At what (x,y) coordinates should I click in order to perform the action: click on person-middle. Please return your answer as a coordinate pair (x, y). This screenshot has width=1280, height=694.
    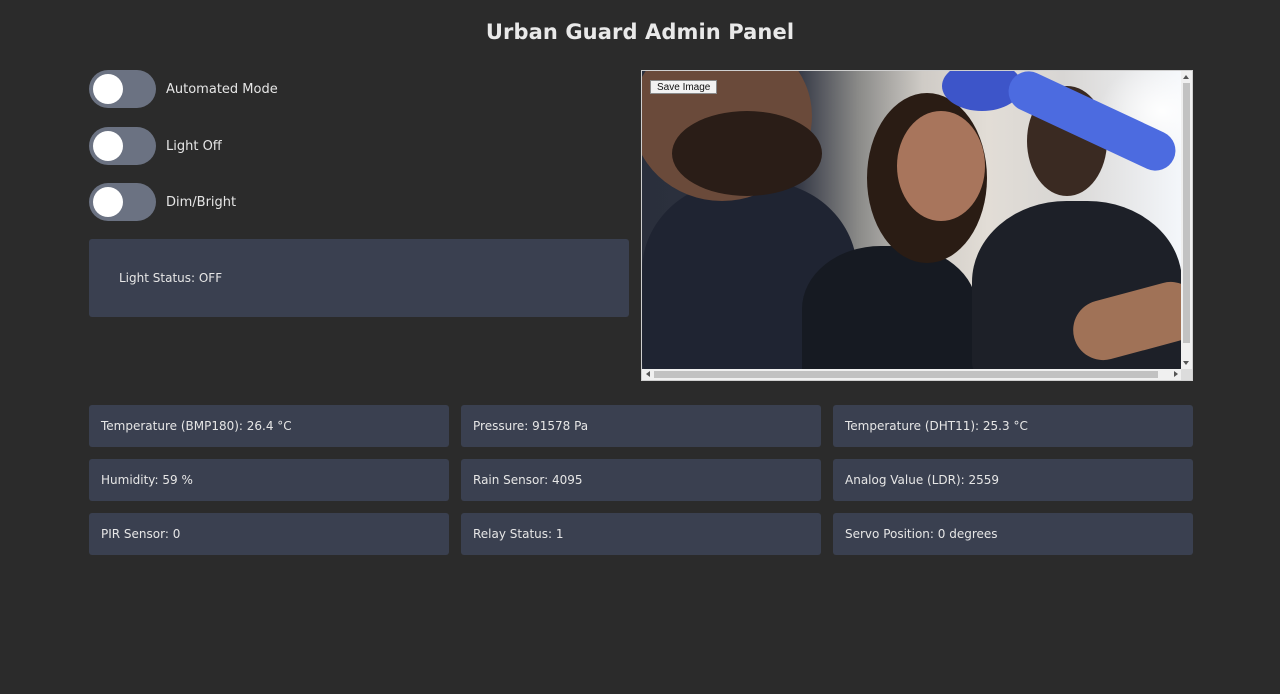
    Looking at the image, I should click on (889, 307).